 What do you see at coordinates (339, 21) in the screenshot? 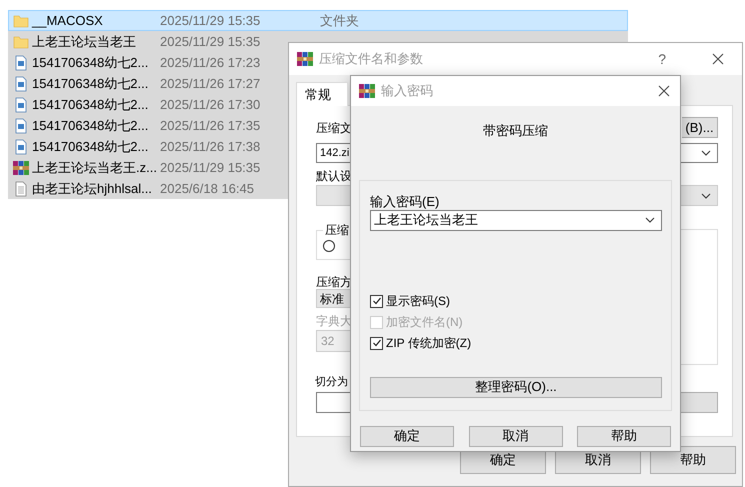
I see `file-type: 文件夹` at bounding box center [339, 21].